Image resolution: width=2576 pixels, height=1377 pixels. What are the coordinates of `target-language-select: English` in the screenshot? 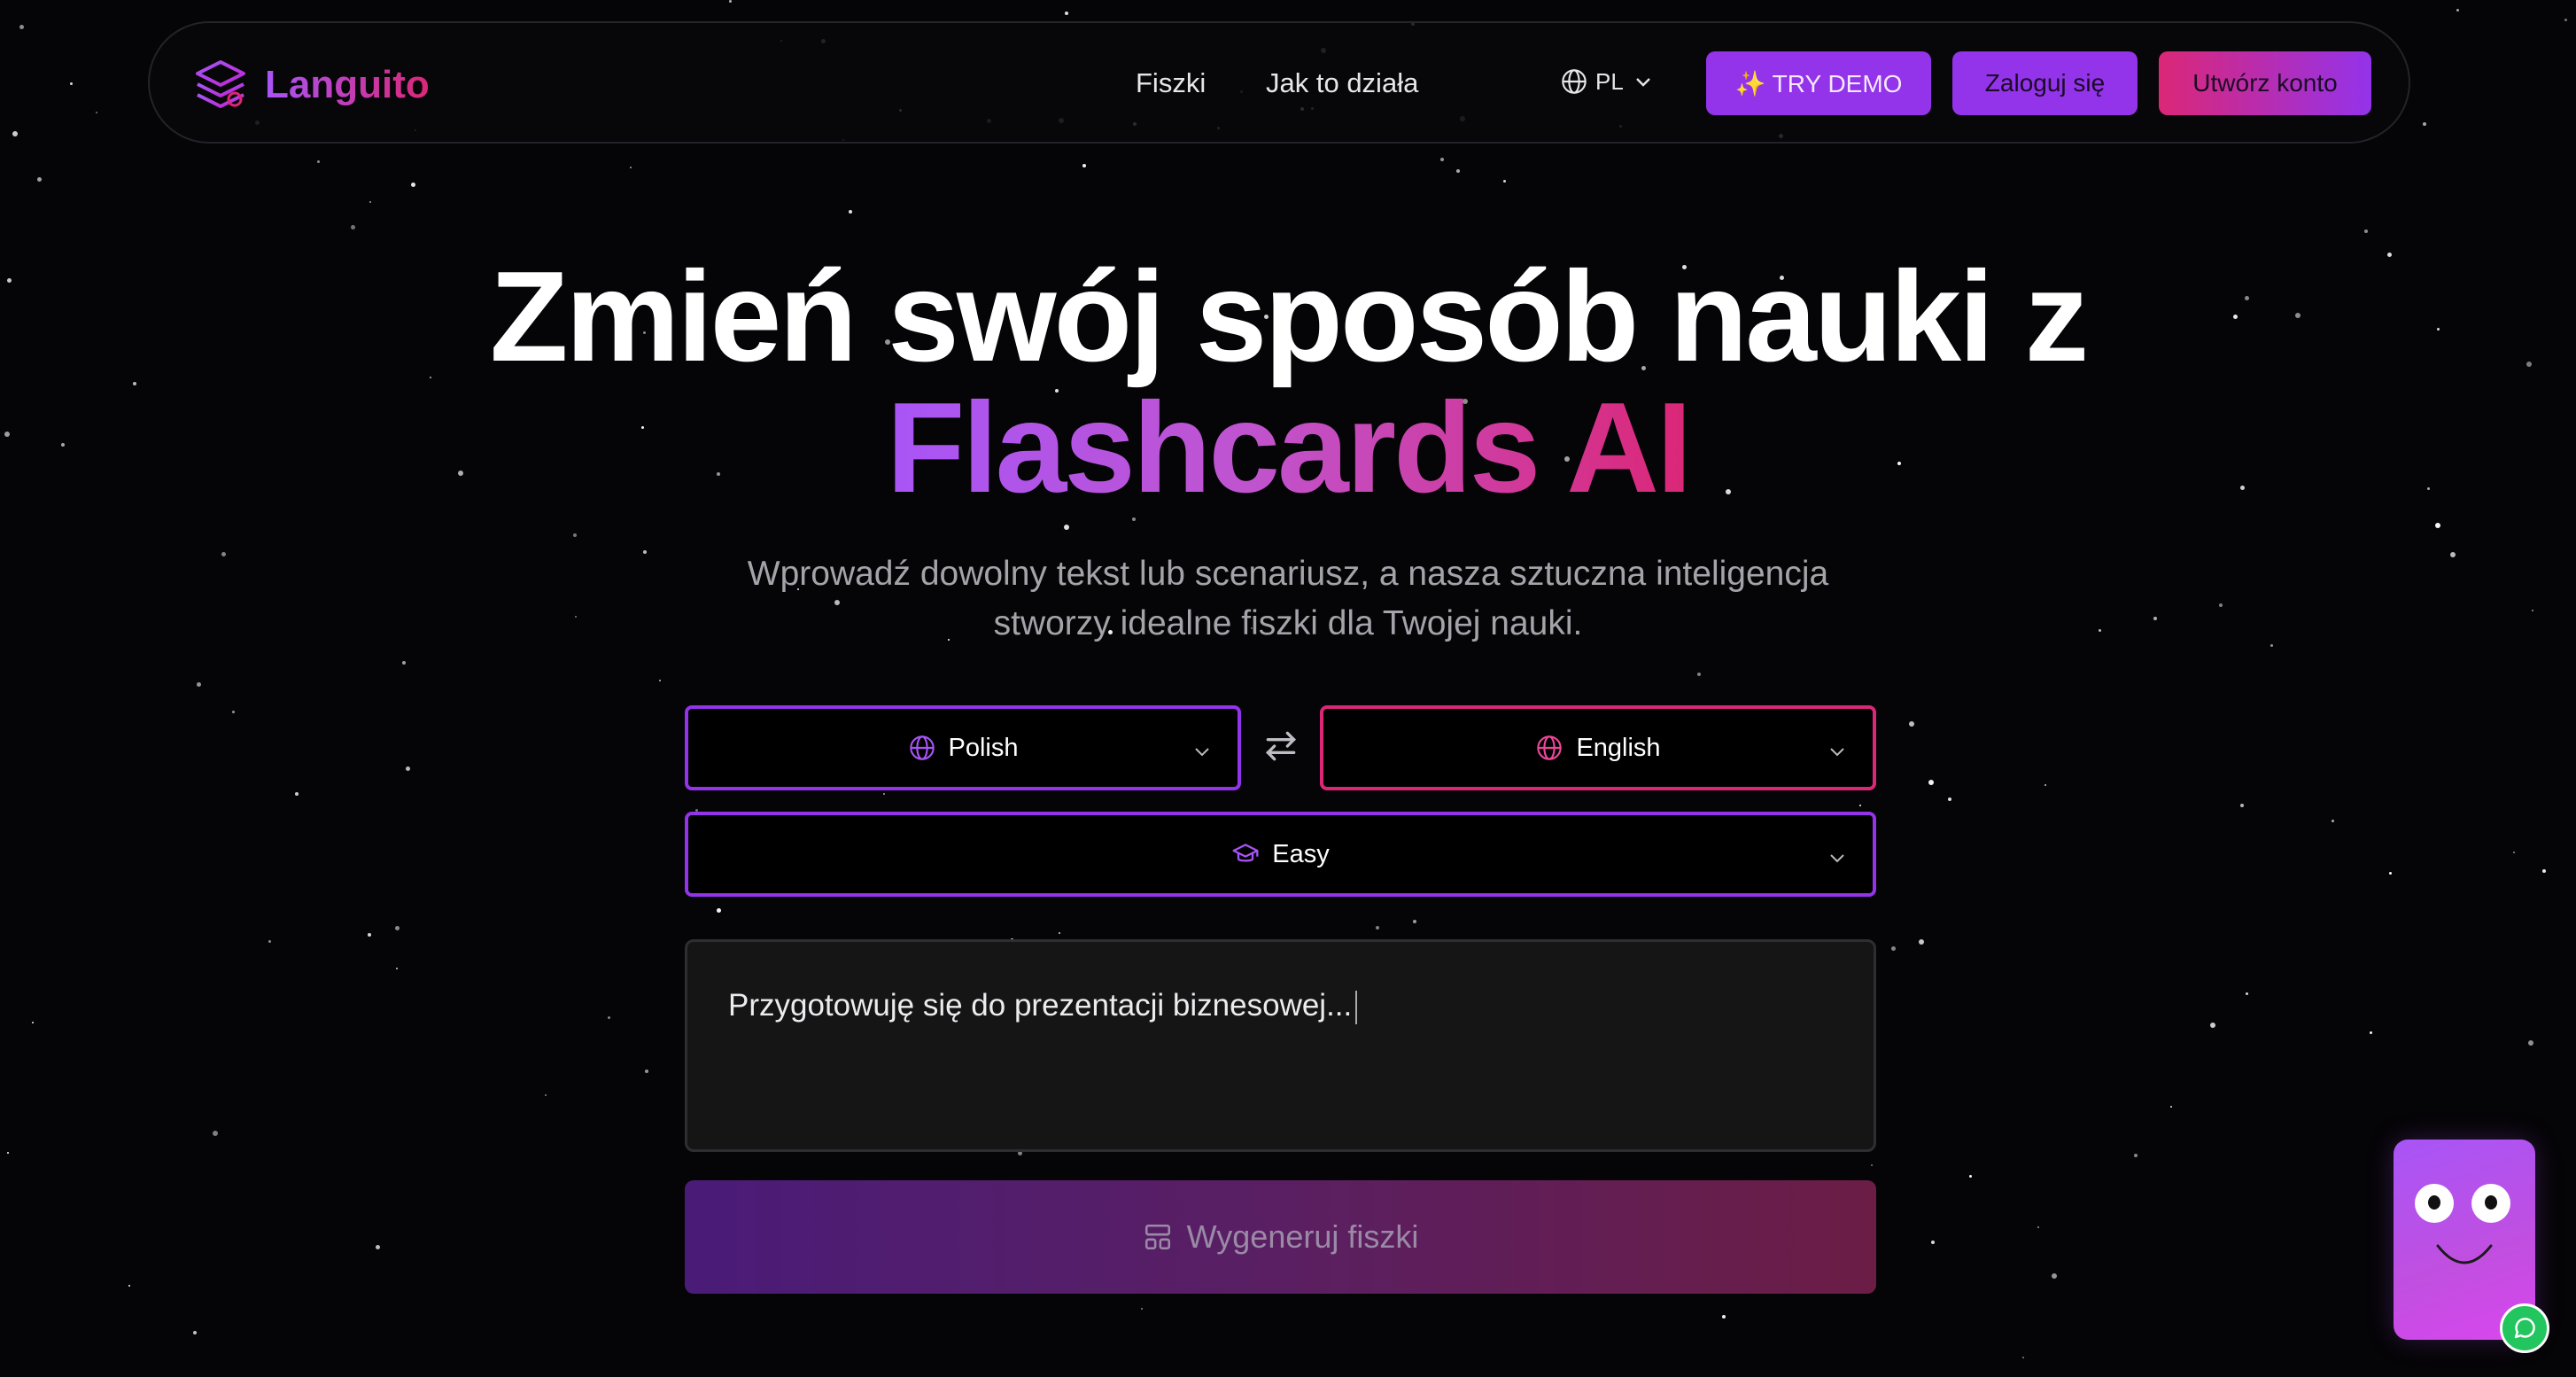 It's located at (1598, 747).